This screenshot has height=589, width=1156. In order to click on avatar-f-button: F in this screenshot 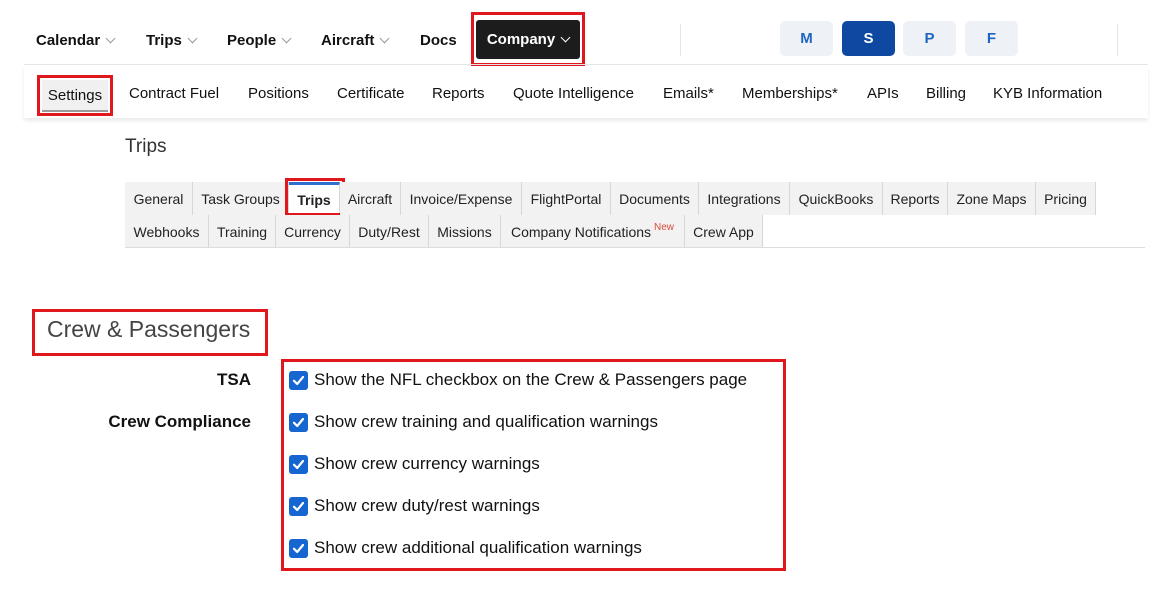, I will do `click(991, 38)`.